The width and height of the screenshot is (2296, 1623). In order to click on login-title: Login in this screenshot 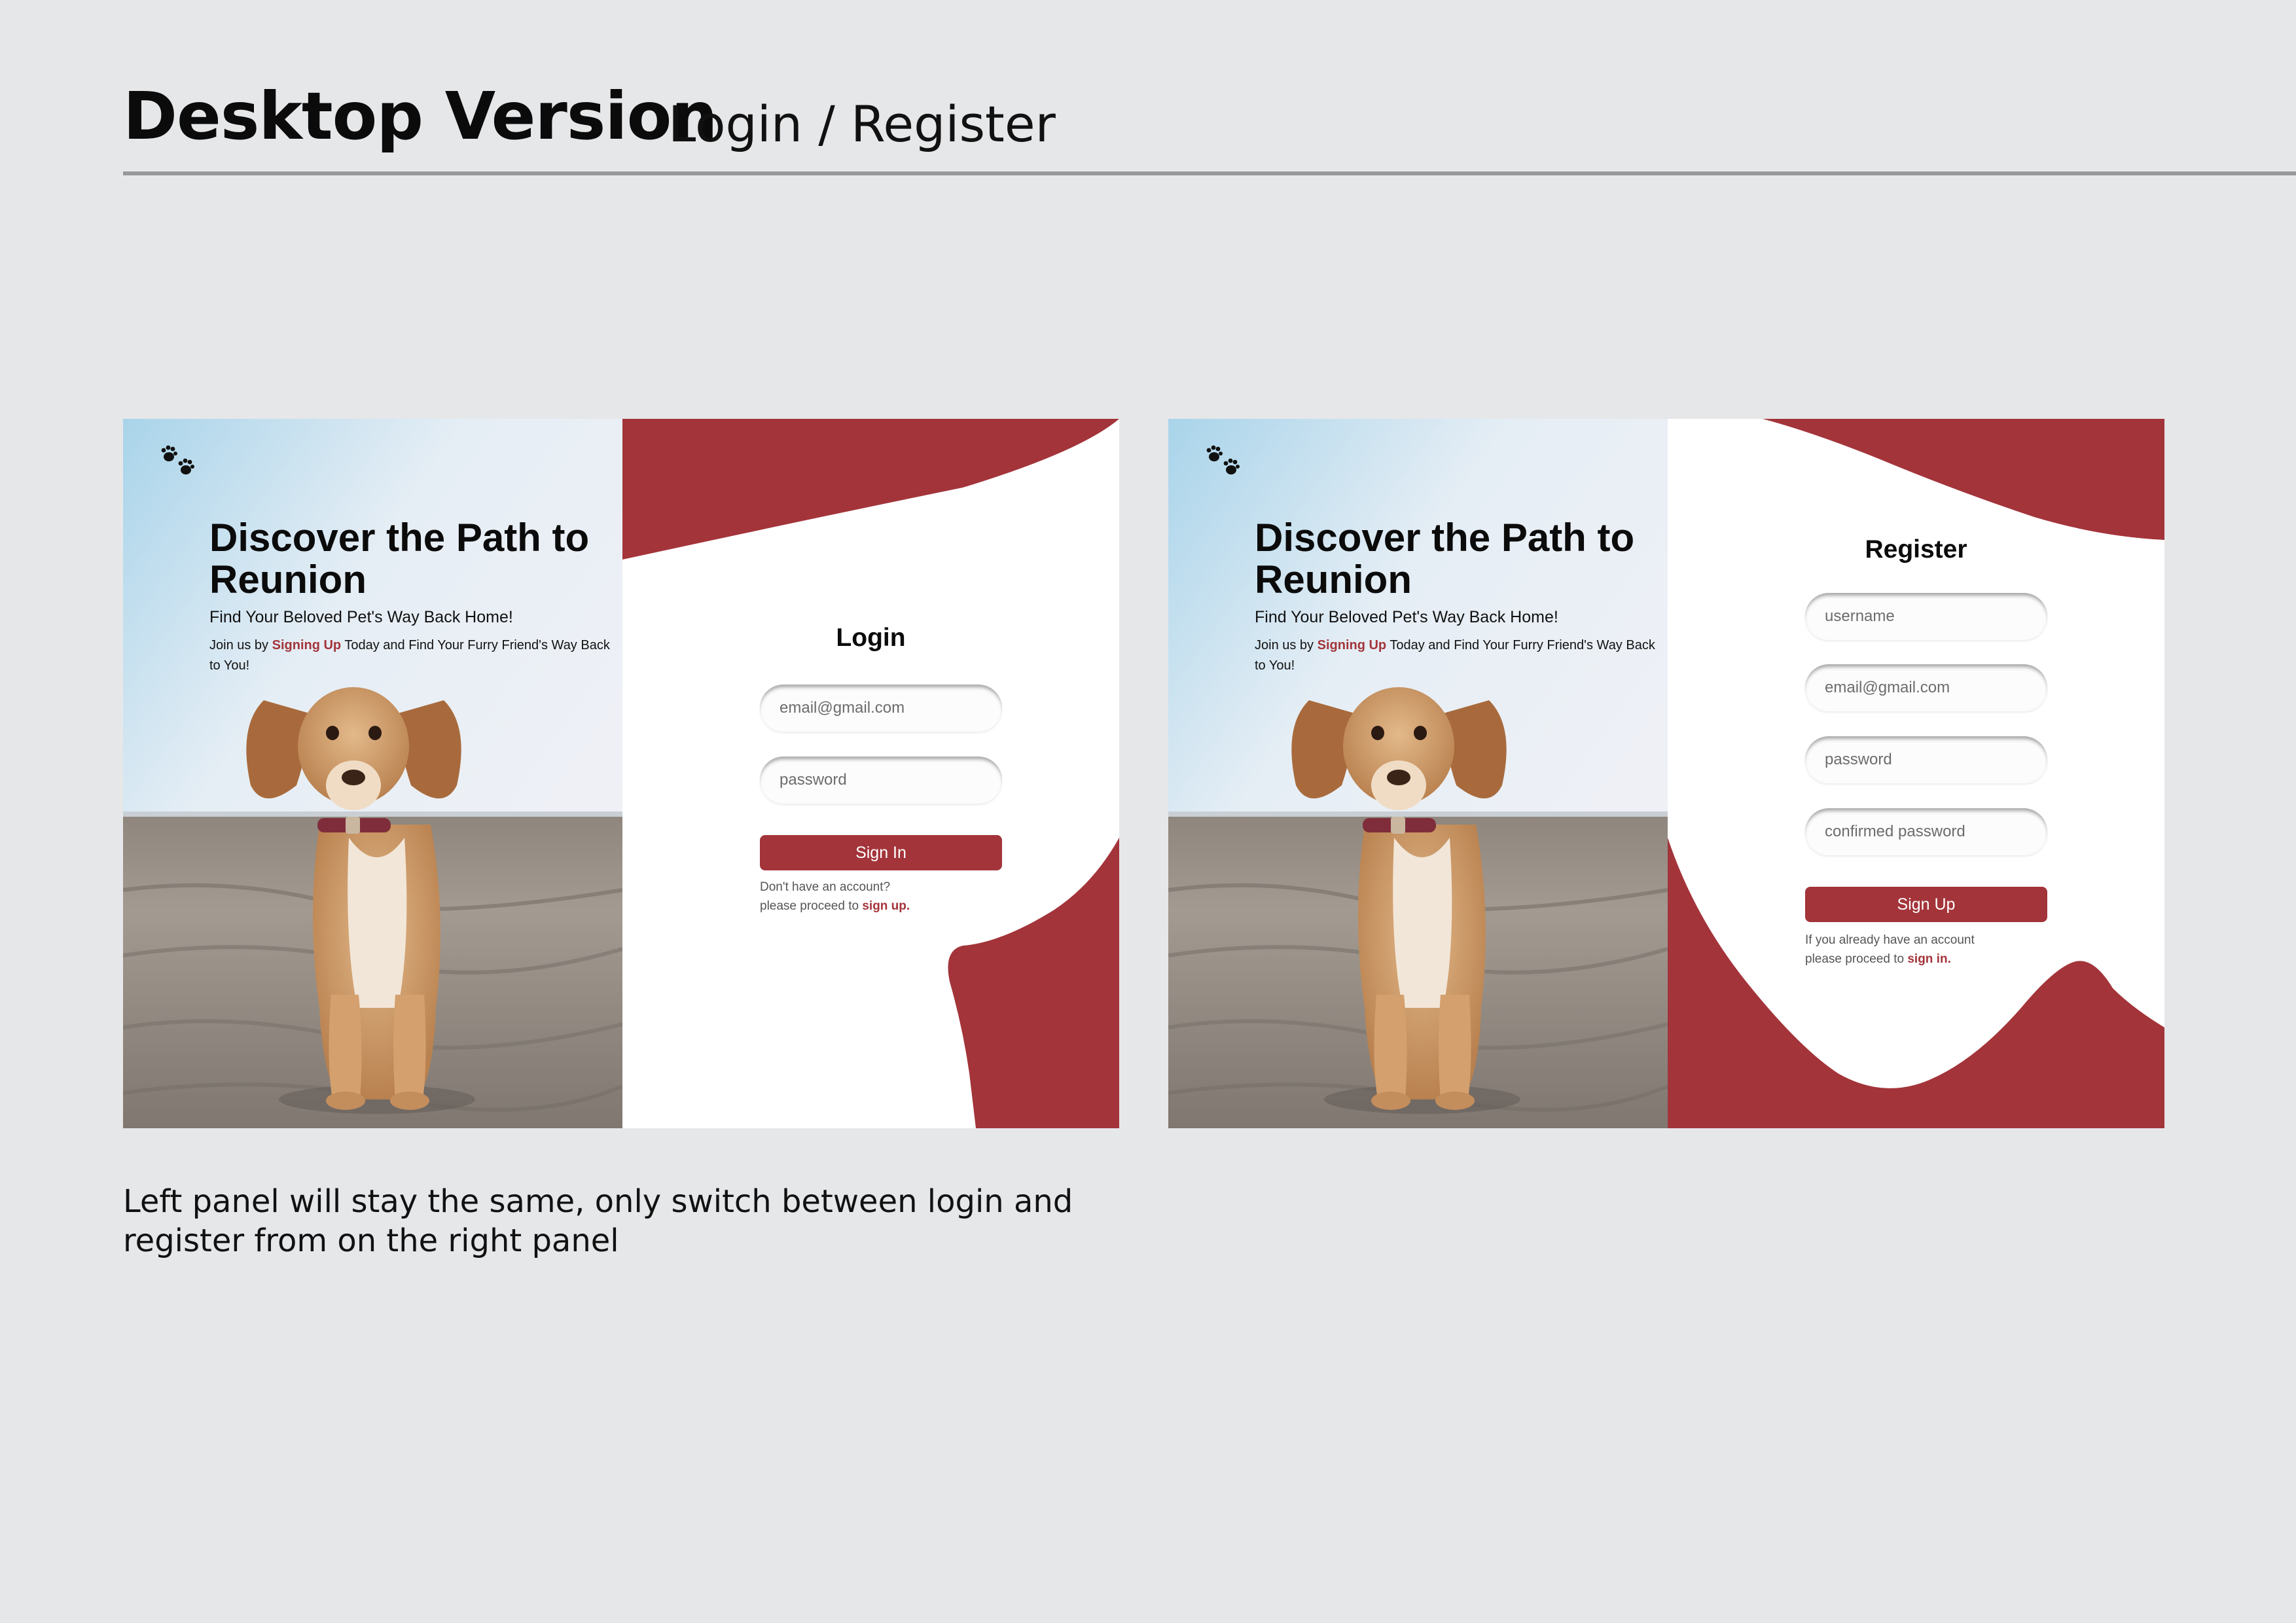, I will do `click(871, 638)`.